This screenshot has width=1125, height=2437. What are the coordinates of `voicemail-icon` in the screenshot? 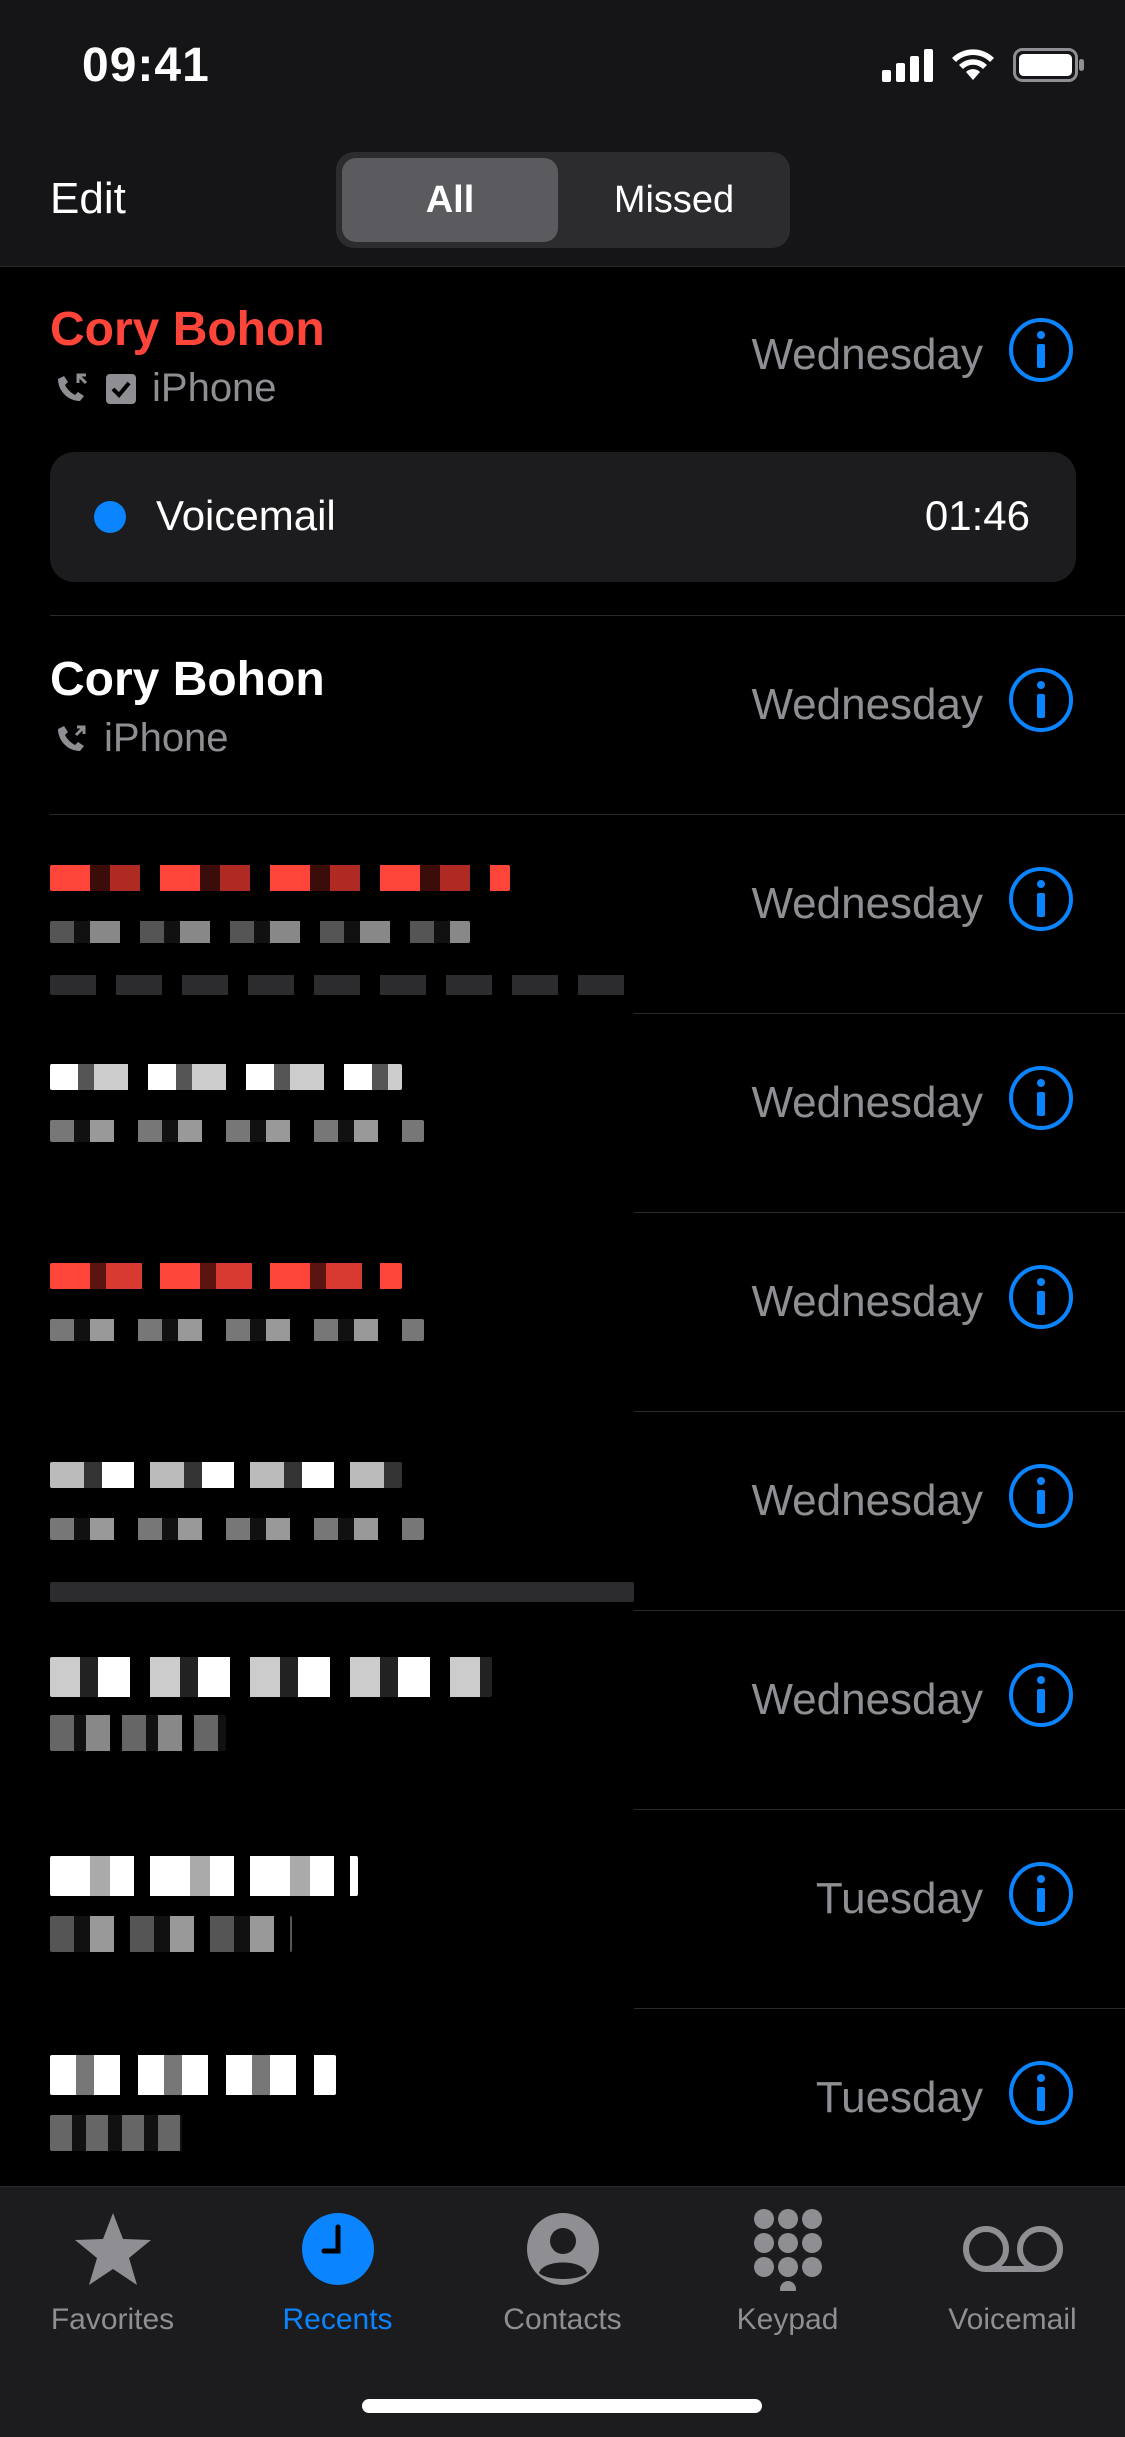 It's located at (1012, 2249).